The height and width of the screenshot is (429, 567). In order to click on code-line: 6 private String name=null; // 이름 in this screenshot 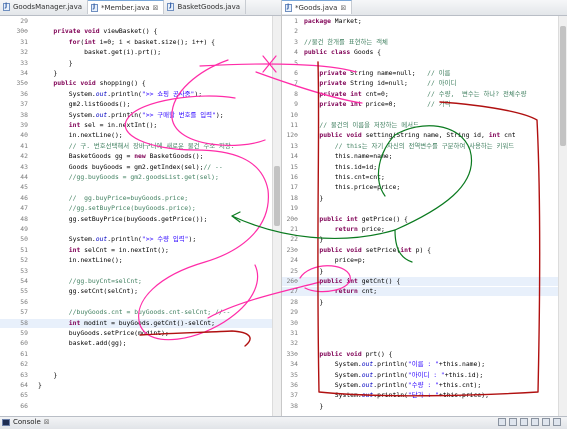, I will do `click(424, 73)`.